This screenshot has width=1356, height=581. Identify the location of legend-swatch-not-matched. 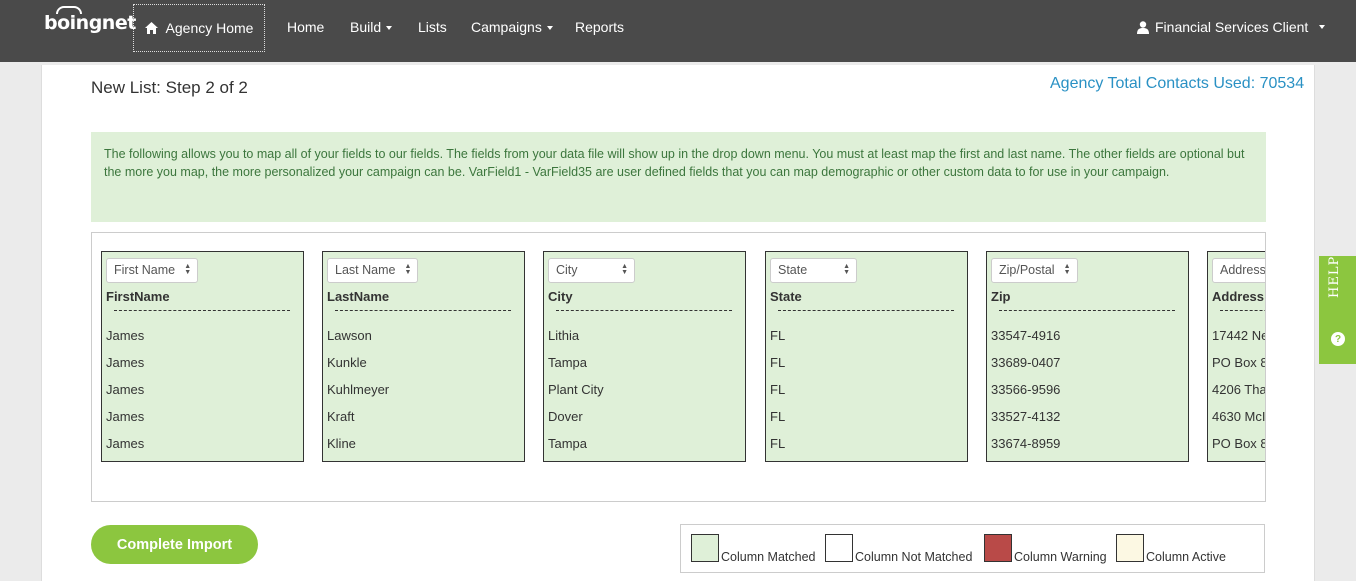
(839, 548).